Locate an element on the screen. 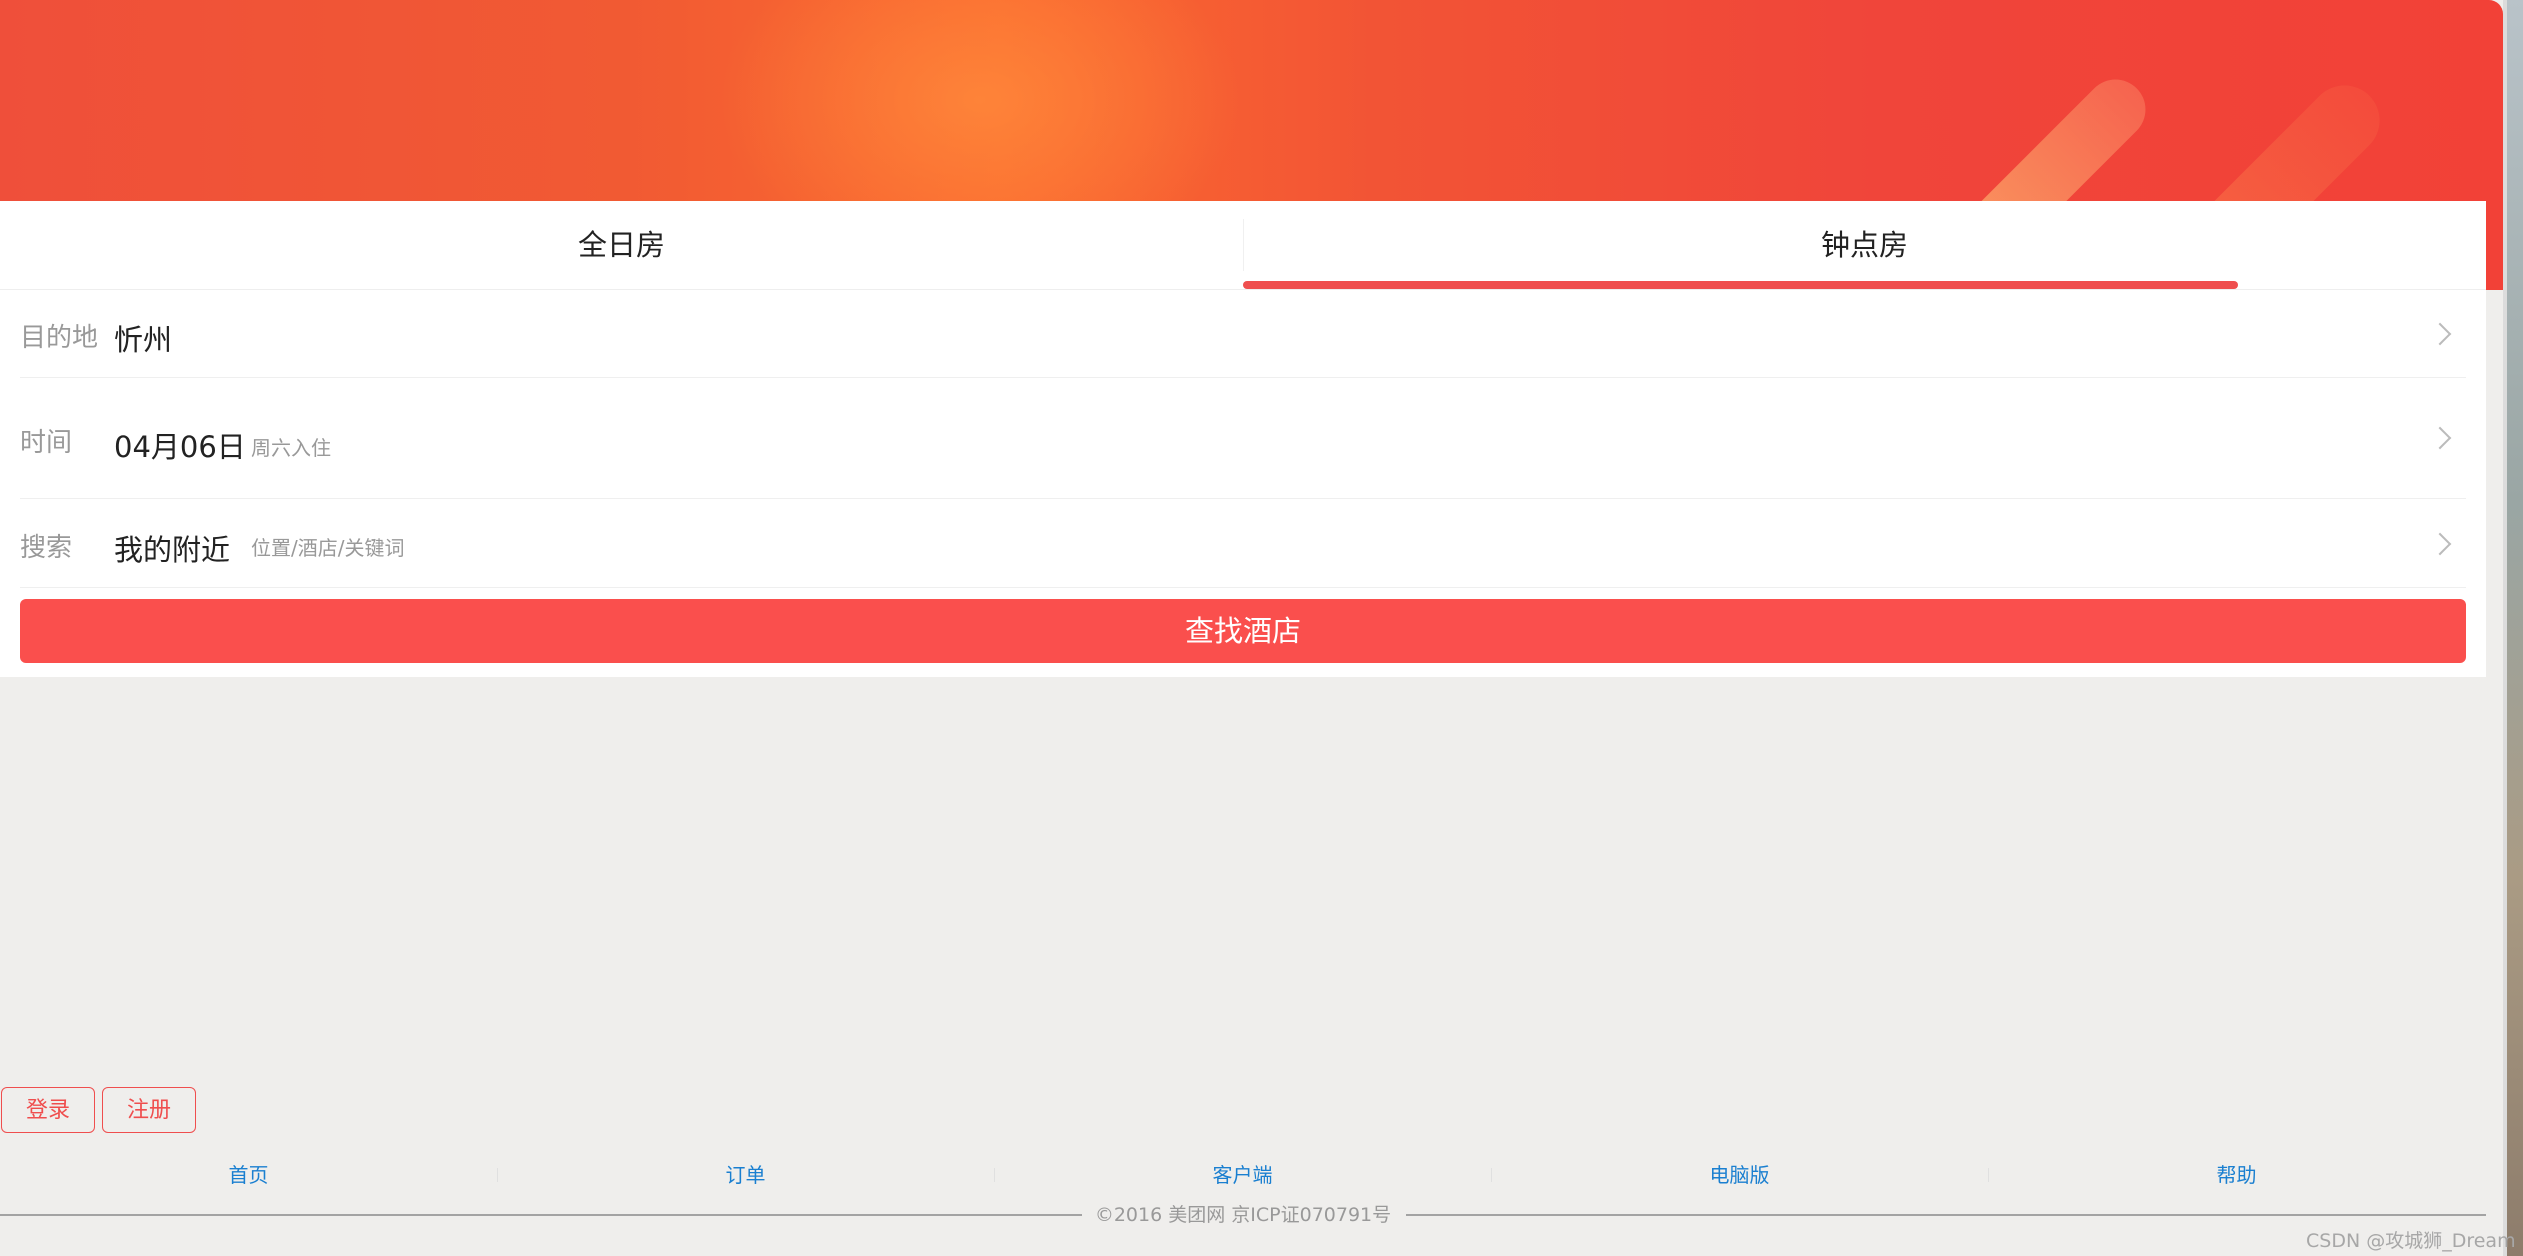 This screenshot has width=2523, height=1256. checkin-weekday-hint: 周六入住 is located at coordinates (291, 448).